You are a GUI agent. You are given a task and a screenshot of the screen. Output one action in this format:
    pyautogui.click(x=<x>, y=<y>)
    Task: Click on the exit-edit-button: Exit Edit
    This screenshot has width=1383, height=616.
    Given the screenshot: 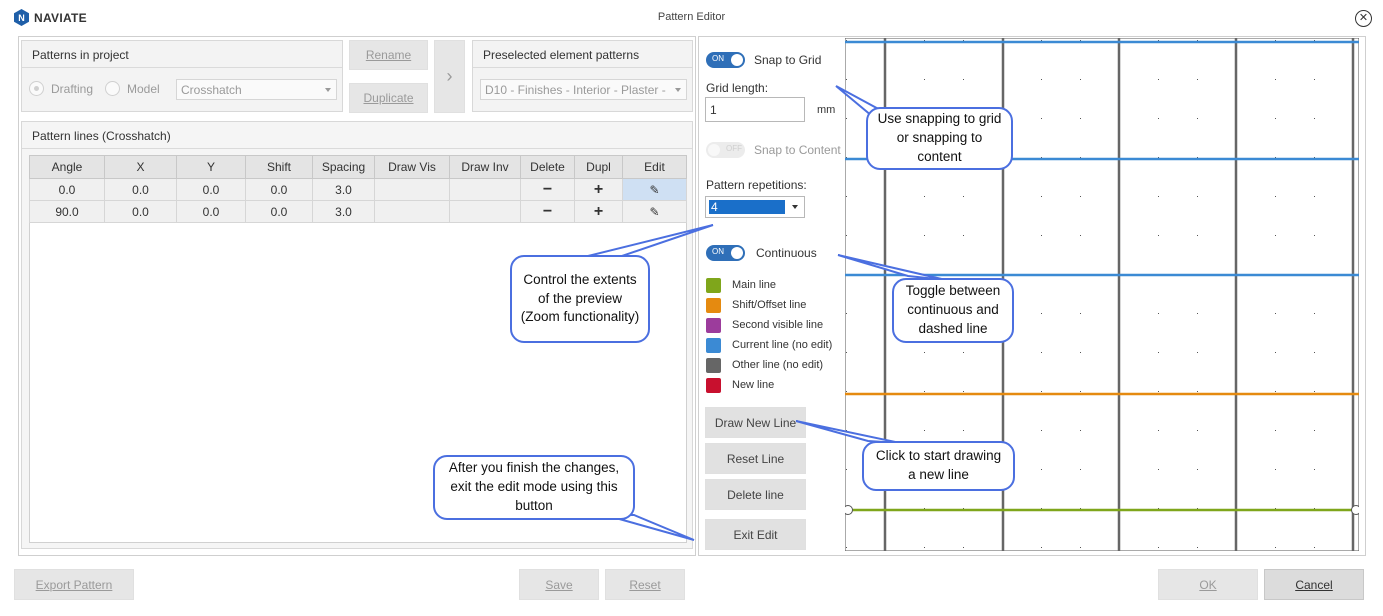 What is the action you would take?
    pyautogui.click(x=755, y=534)
    